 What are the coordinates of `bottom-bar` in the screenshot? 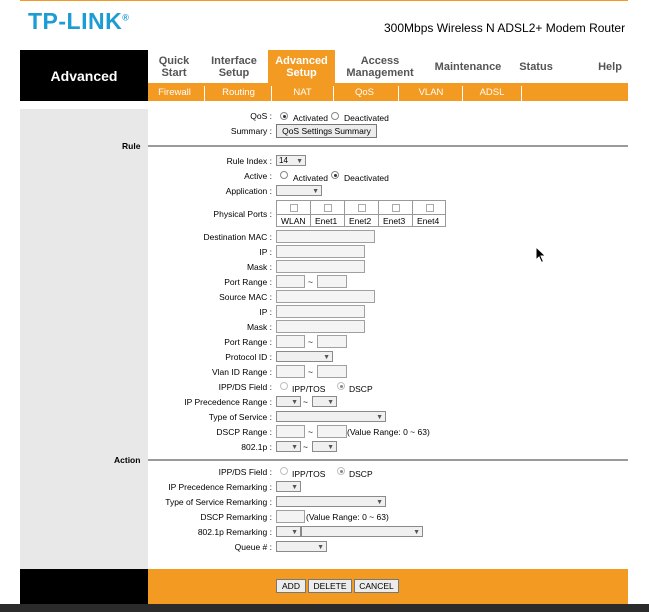 It's located at (324, 608).